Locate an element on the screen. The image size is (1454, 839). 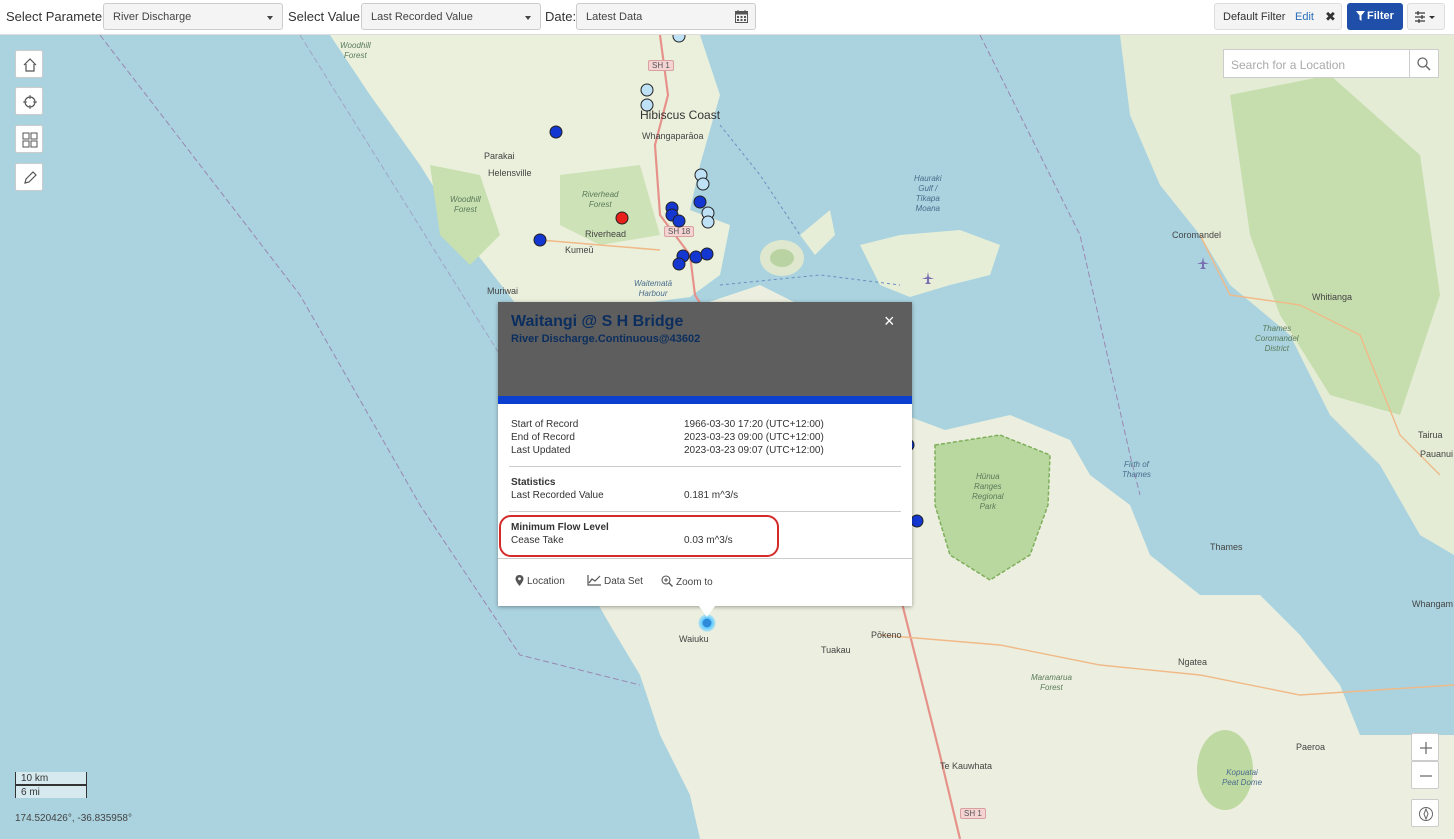
place-label: Thames is located at coordinates (1226, 547).